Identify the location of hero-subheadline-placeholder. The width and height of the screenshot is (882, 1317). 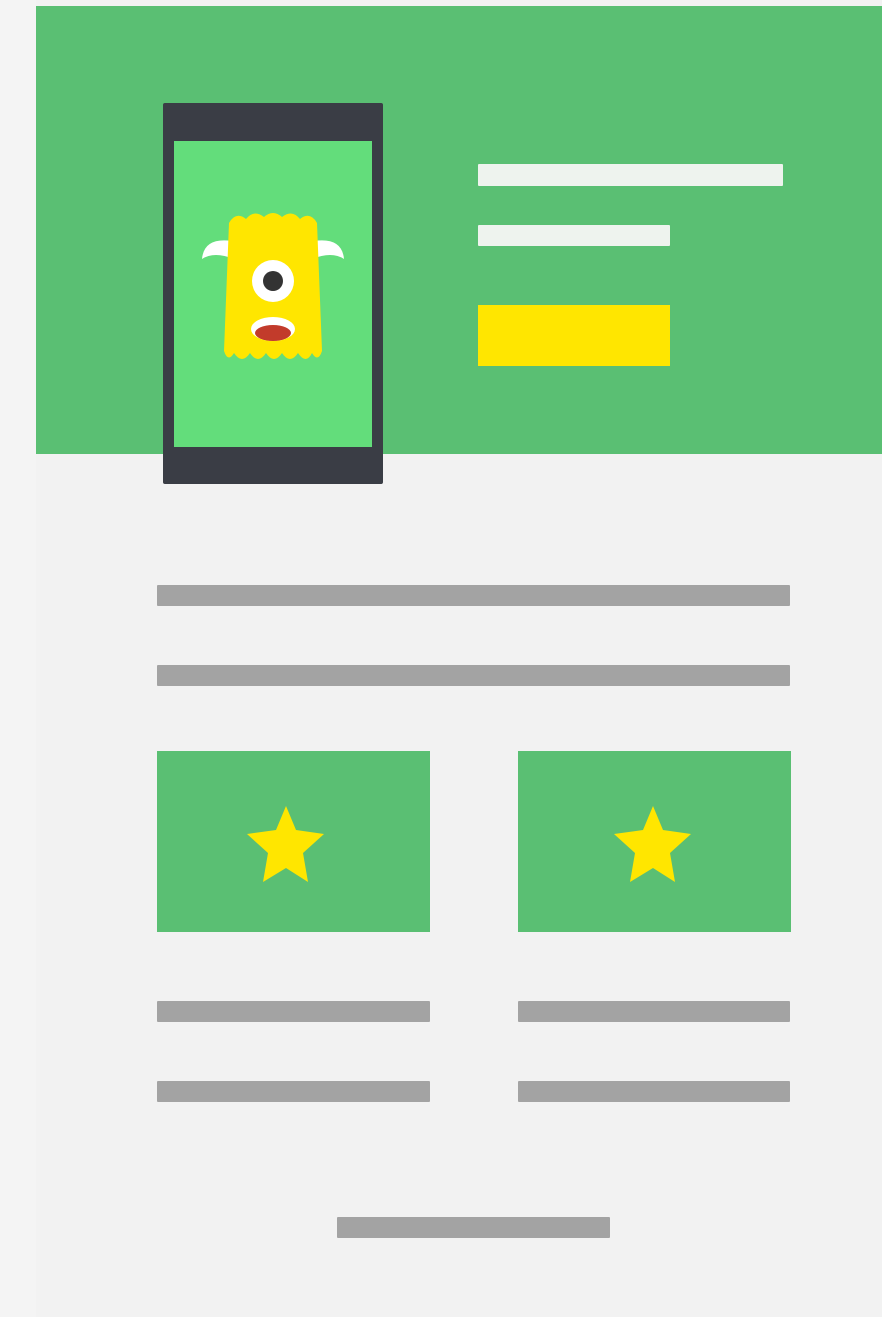
(574, 235).